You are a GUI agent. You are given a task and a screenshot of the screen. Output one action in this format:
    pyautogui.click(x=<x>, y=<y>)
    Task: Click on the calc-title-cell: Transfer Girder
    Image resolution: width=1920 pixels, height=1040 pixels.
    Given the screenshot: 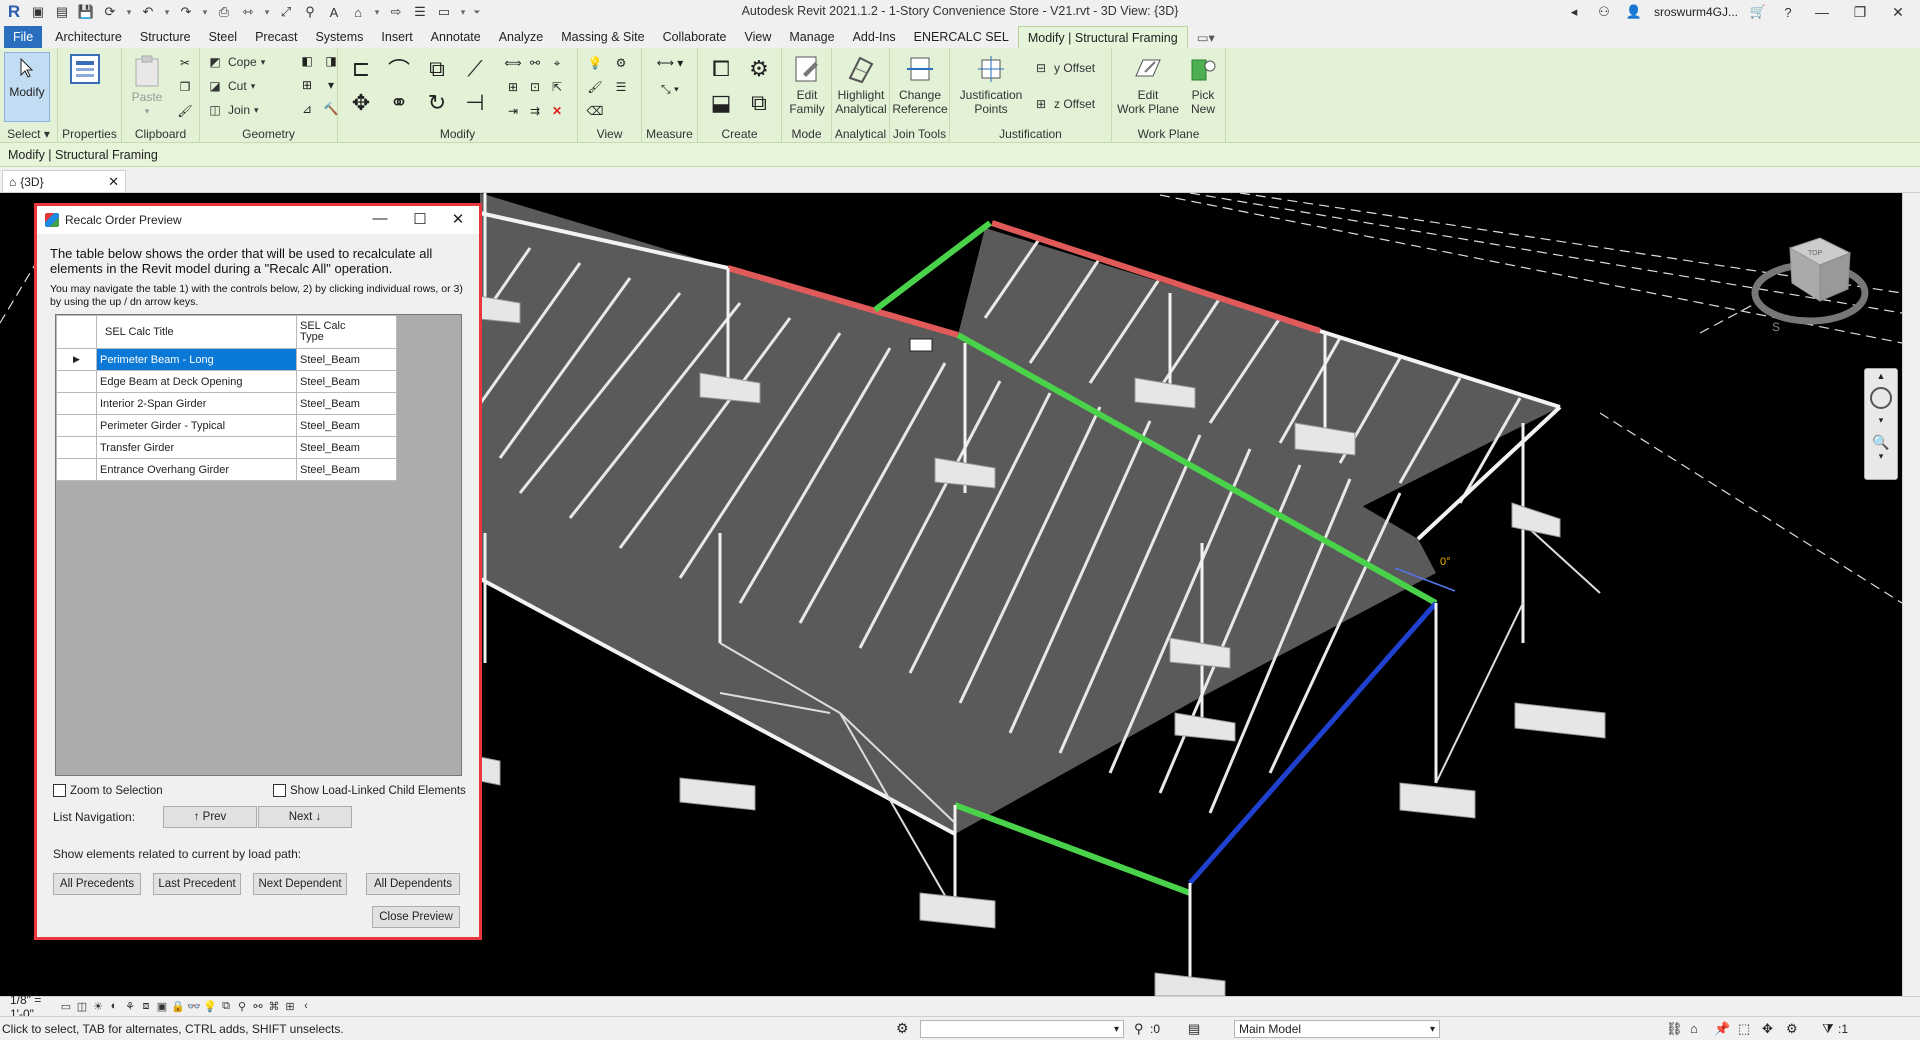 What is the action you would take?
    pyautogui.click(x=196, y=447)
    